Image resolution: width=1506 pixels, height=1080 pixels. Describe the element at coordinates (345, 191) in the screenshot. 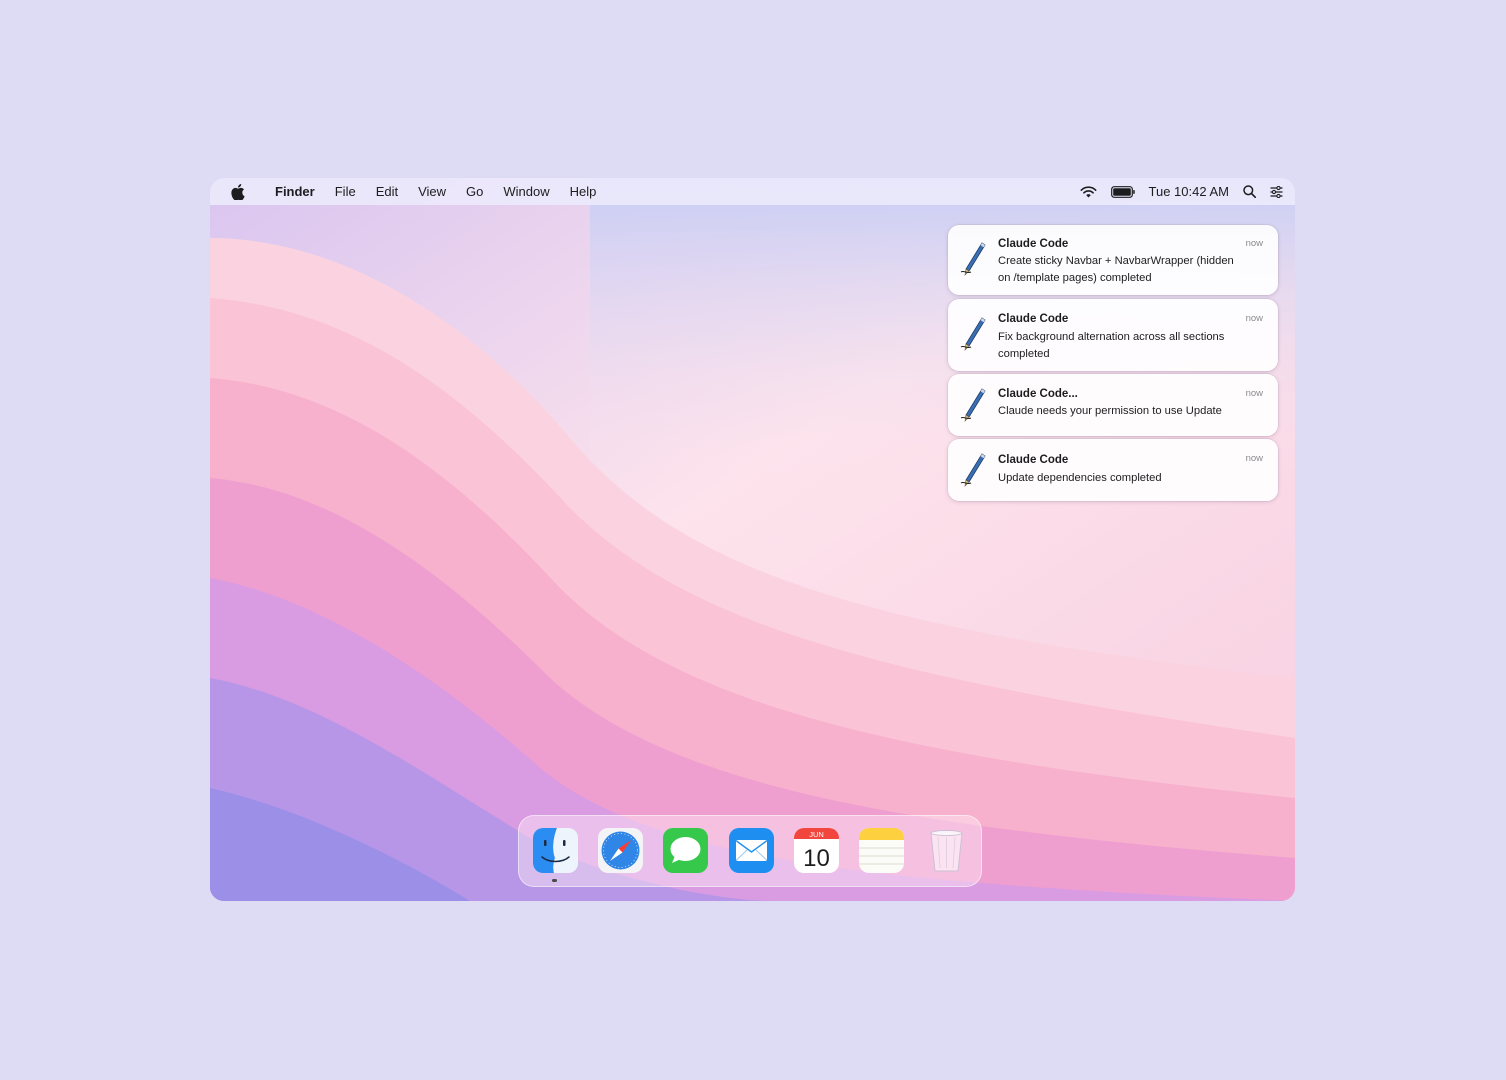

I see `menu-file: File` at that location.